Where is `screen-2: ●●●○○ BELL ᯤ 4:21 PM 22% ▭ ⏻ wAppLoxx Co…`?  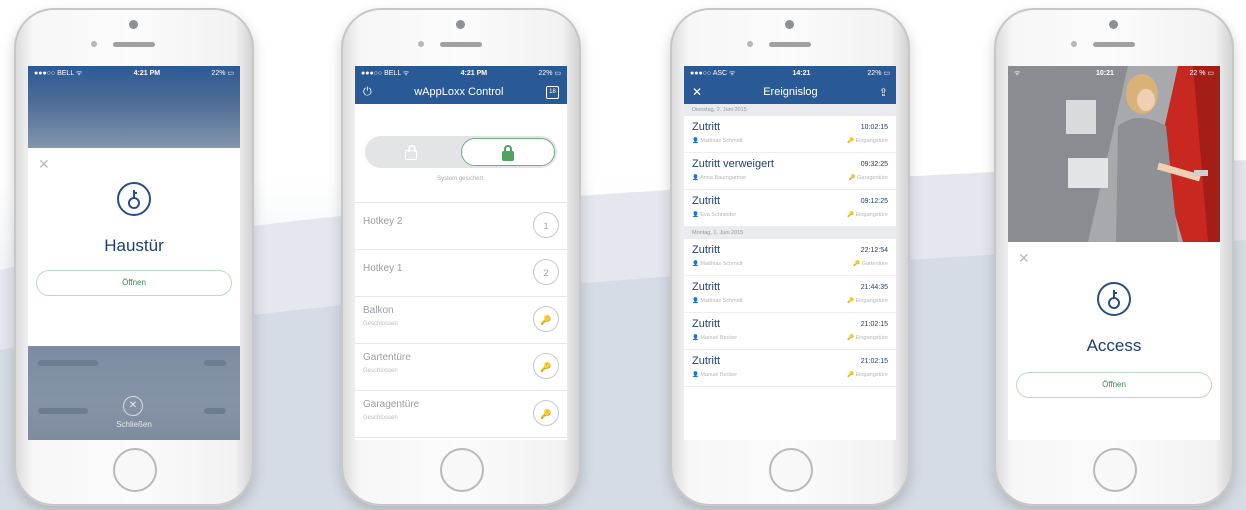 screen-2: ●●●○○ BELL ᯤ 4:21 PM 22% ▭ ⏻ wAppLoxx Co… is located at coordinates (461, 253).